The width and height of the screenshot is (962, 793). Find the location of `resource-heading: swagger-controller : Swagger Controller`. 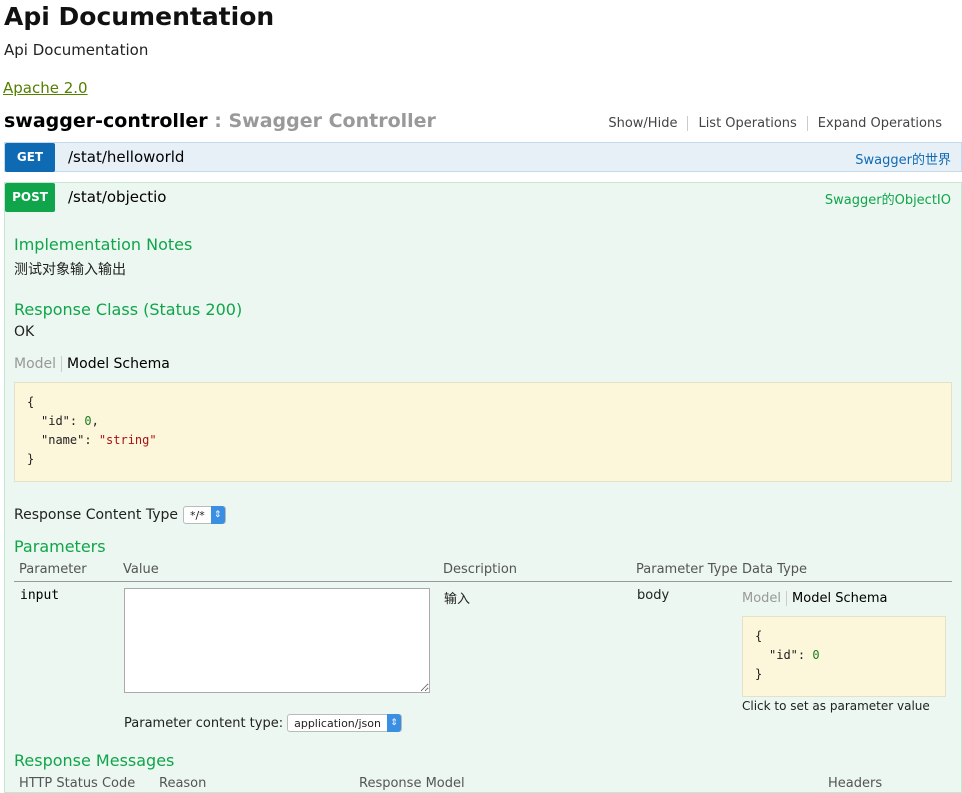

resource-heading: swagger-controller : Swagger Controller is located at coordinates (220, 121).